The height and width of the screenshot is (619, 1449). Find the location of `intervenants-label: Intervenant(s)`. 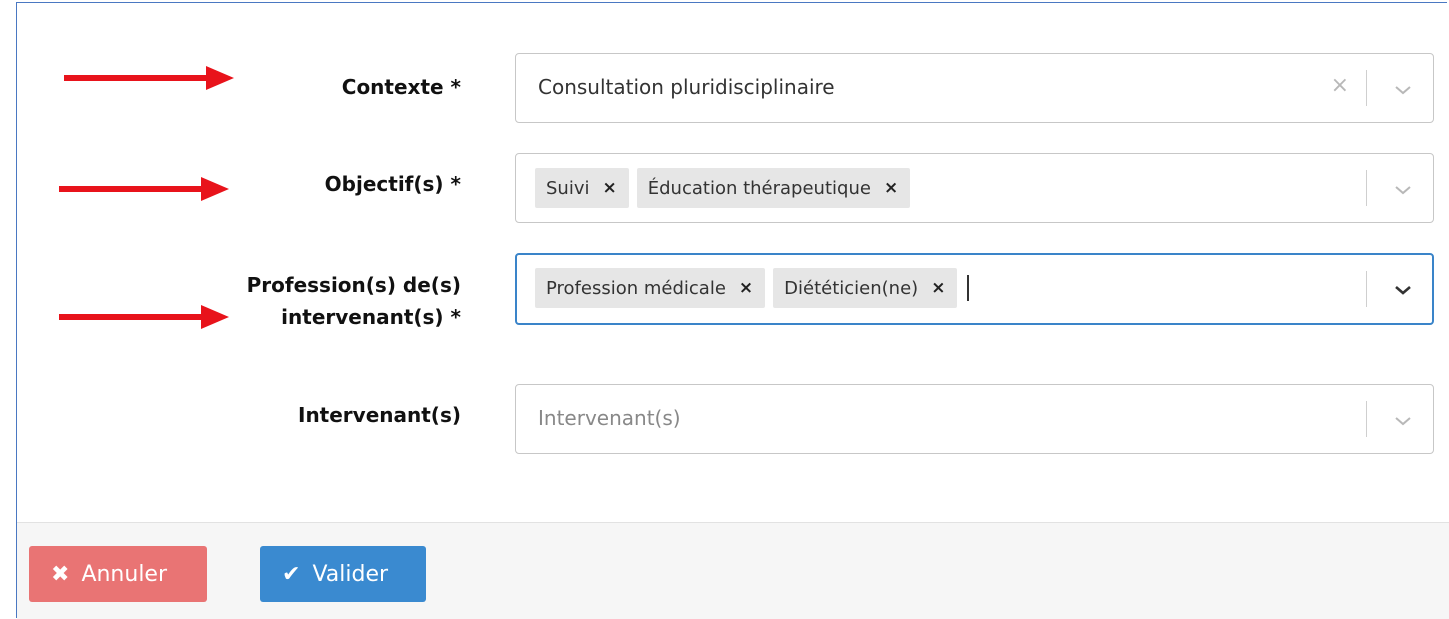

intervenants-label: Intervenant(s) is located at coordinates (379, 415).